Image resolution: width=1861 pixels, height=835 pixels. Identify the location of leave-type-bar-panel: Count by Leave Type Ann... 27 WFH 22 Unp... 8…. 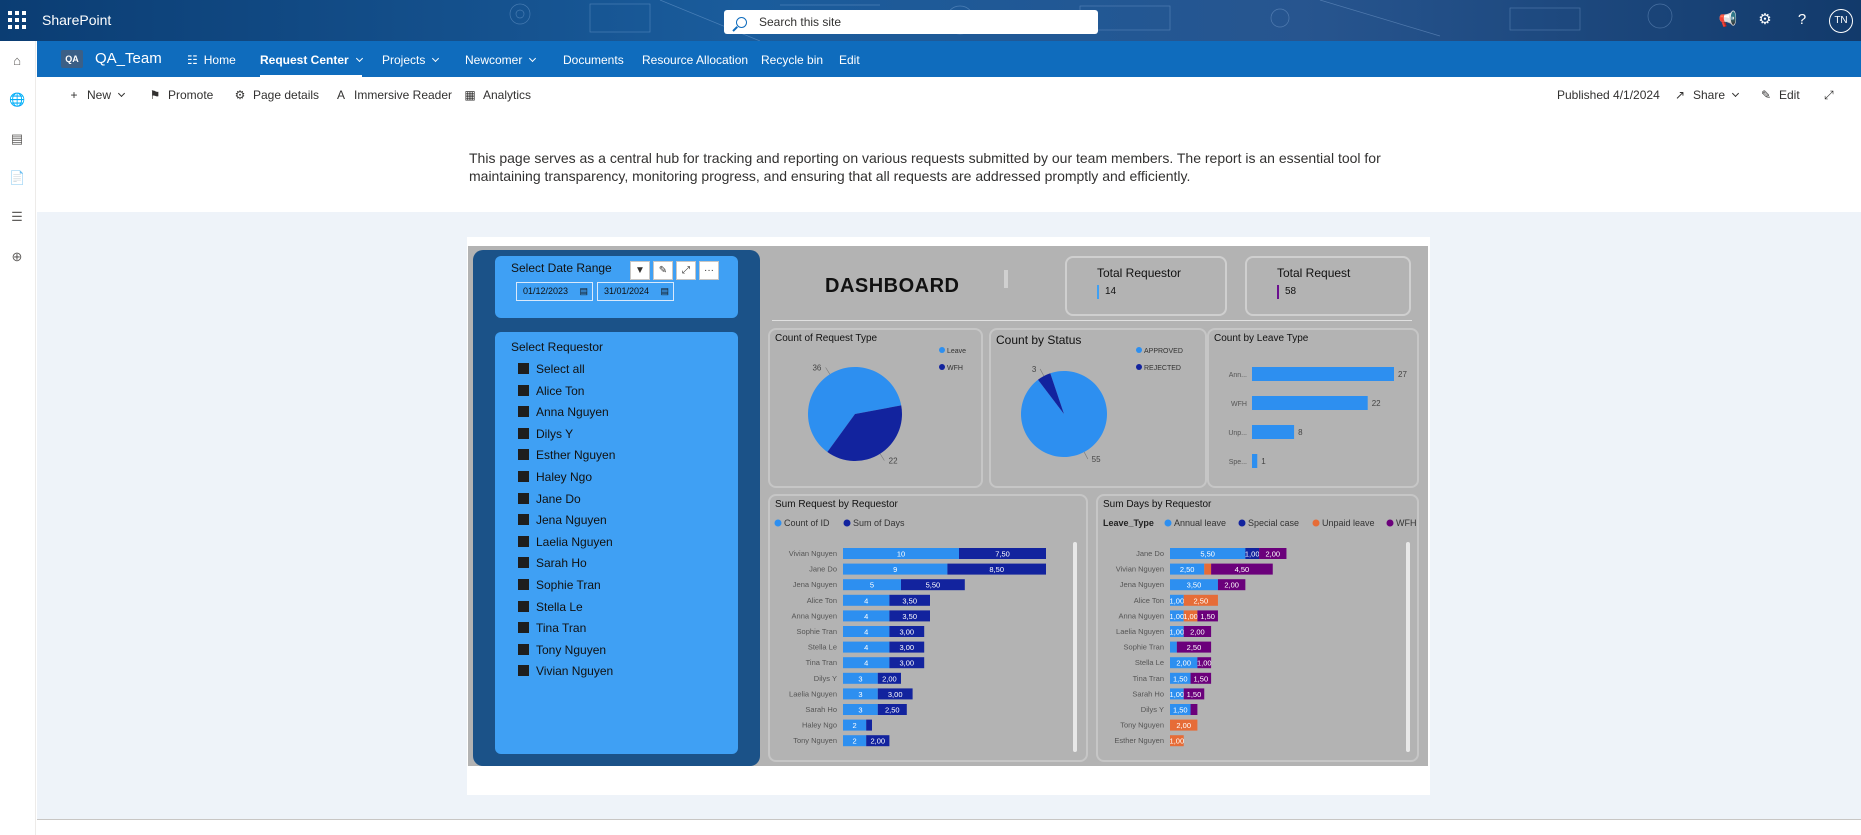
(1313, 408).